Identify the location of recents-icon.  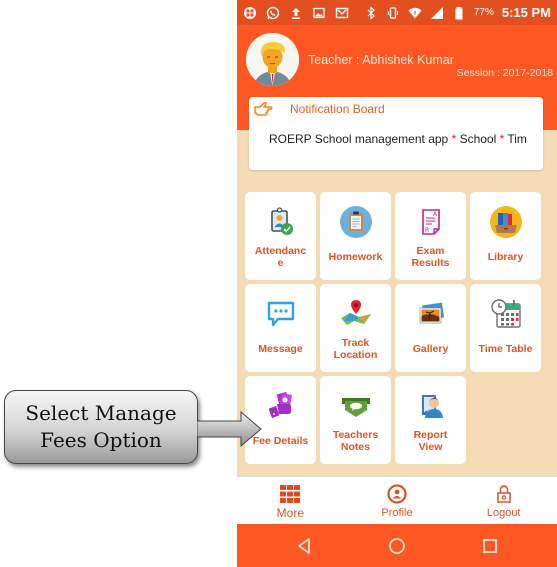
(490, 545).